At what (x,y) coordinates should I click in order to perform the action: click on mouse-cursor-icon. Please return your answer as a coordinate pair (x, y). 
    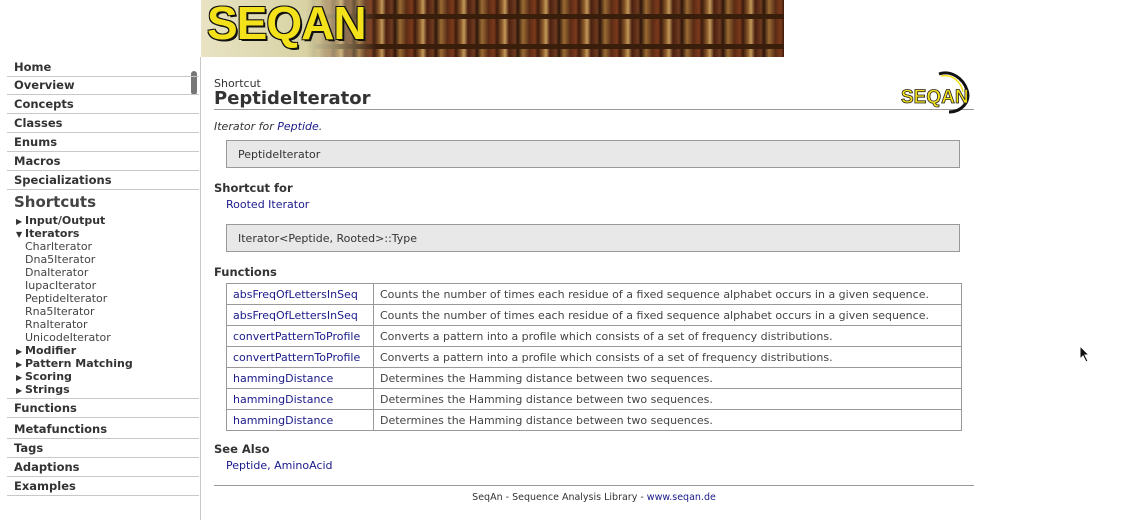
    Looking at the image, I should click on (1085, 354).